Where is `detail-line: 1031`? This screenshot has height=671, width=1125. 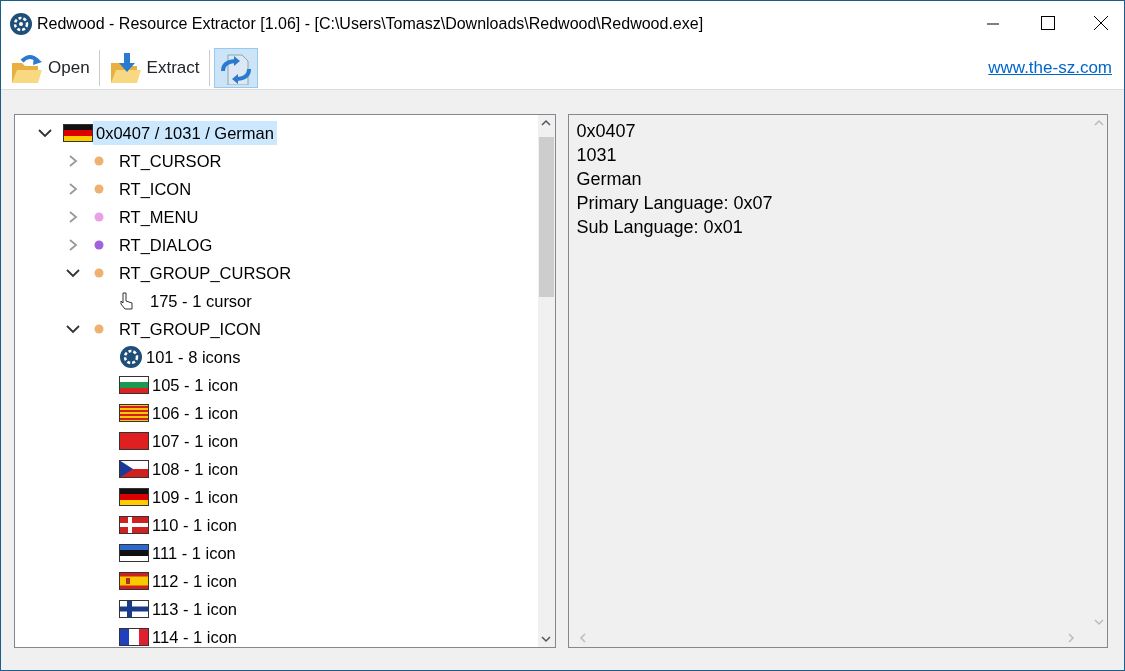 detail-line: 1031 is located at coordinates (597, 155).